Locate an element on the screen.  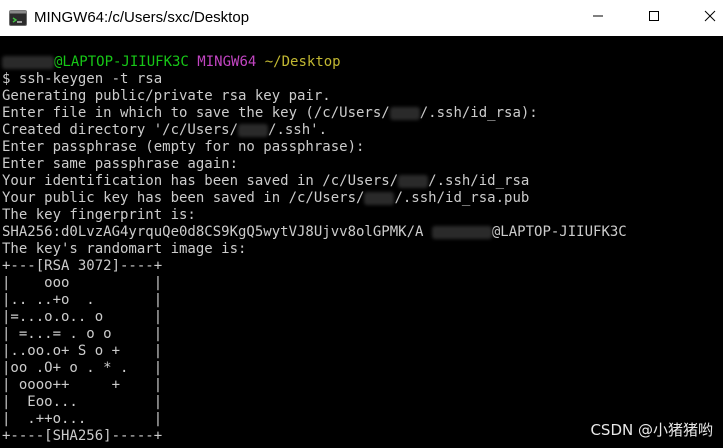
command-text: ssh-keygen -t rsa is located at coordinates (90, 79).